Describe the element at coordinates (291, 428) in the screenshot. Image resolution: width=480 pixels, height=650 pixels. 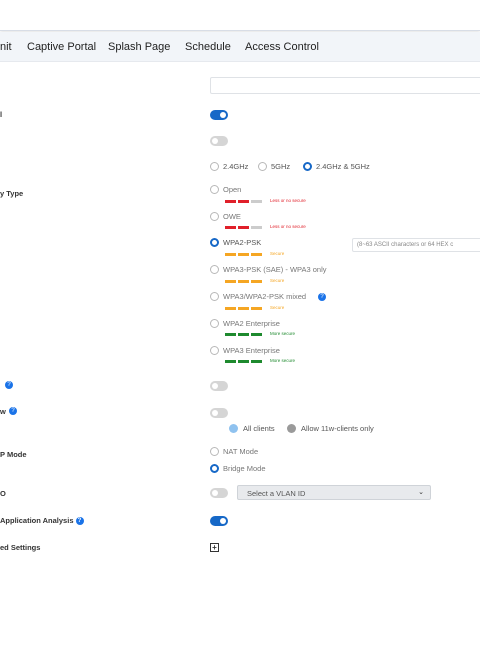
I see `clients-radio-11w` at that location.